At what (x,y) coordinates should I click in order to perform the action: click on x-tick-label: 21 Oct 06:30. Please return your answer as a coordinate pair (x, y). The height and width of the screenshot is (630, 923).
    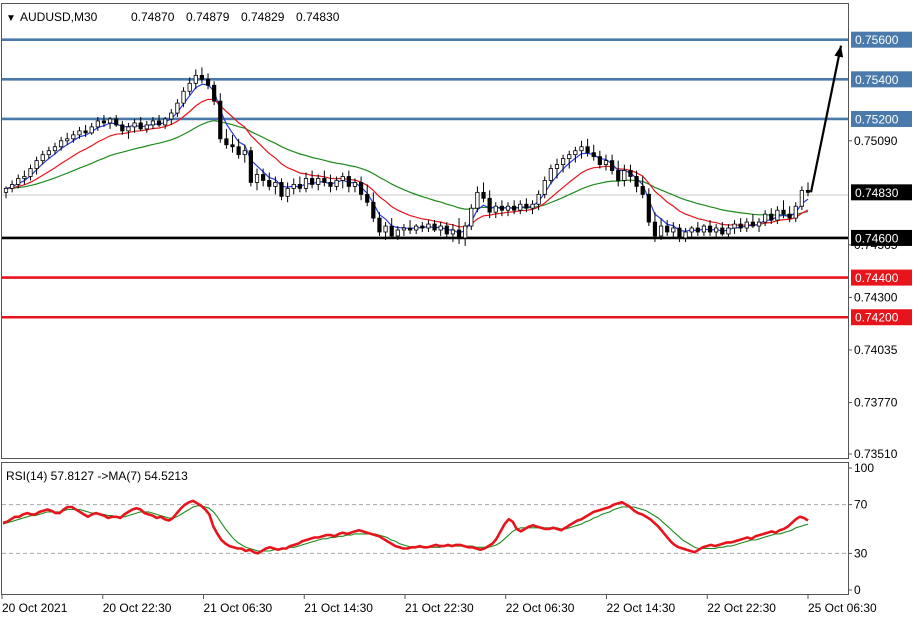
    Looking at the image, I should click on (238, 608).